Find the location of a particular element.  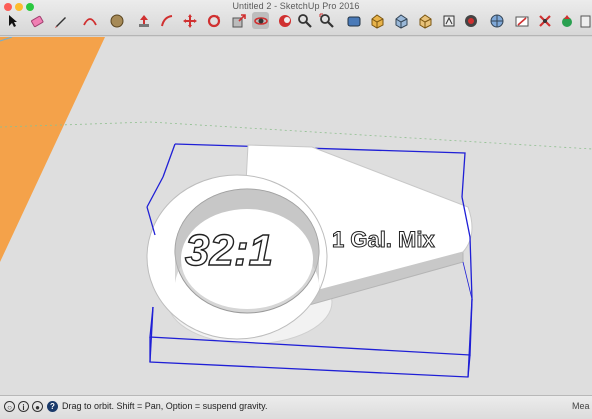

move-icon is located at coordinates (189, 20).